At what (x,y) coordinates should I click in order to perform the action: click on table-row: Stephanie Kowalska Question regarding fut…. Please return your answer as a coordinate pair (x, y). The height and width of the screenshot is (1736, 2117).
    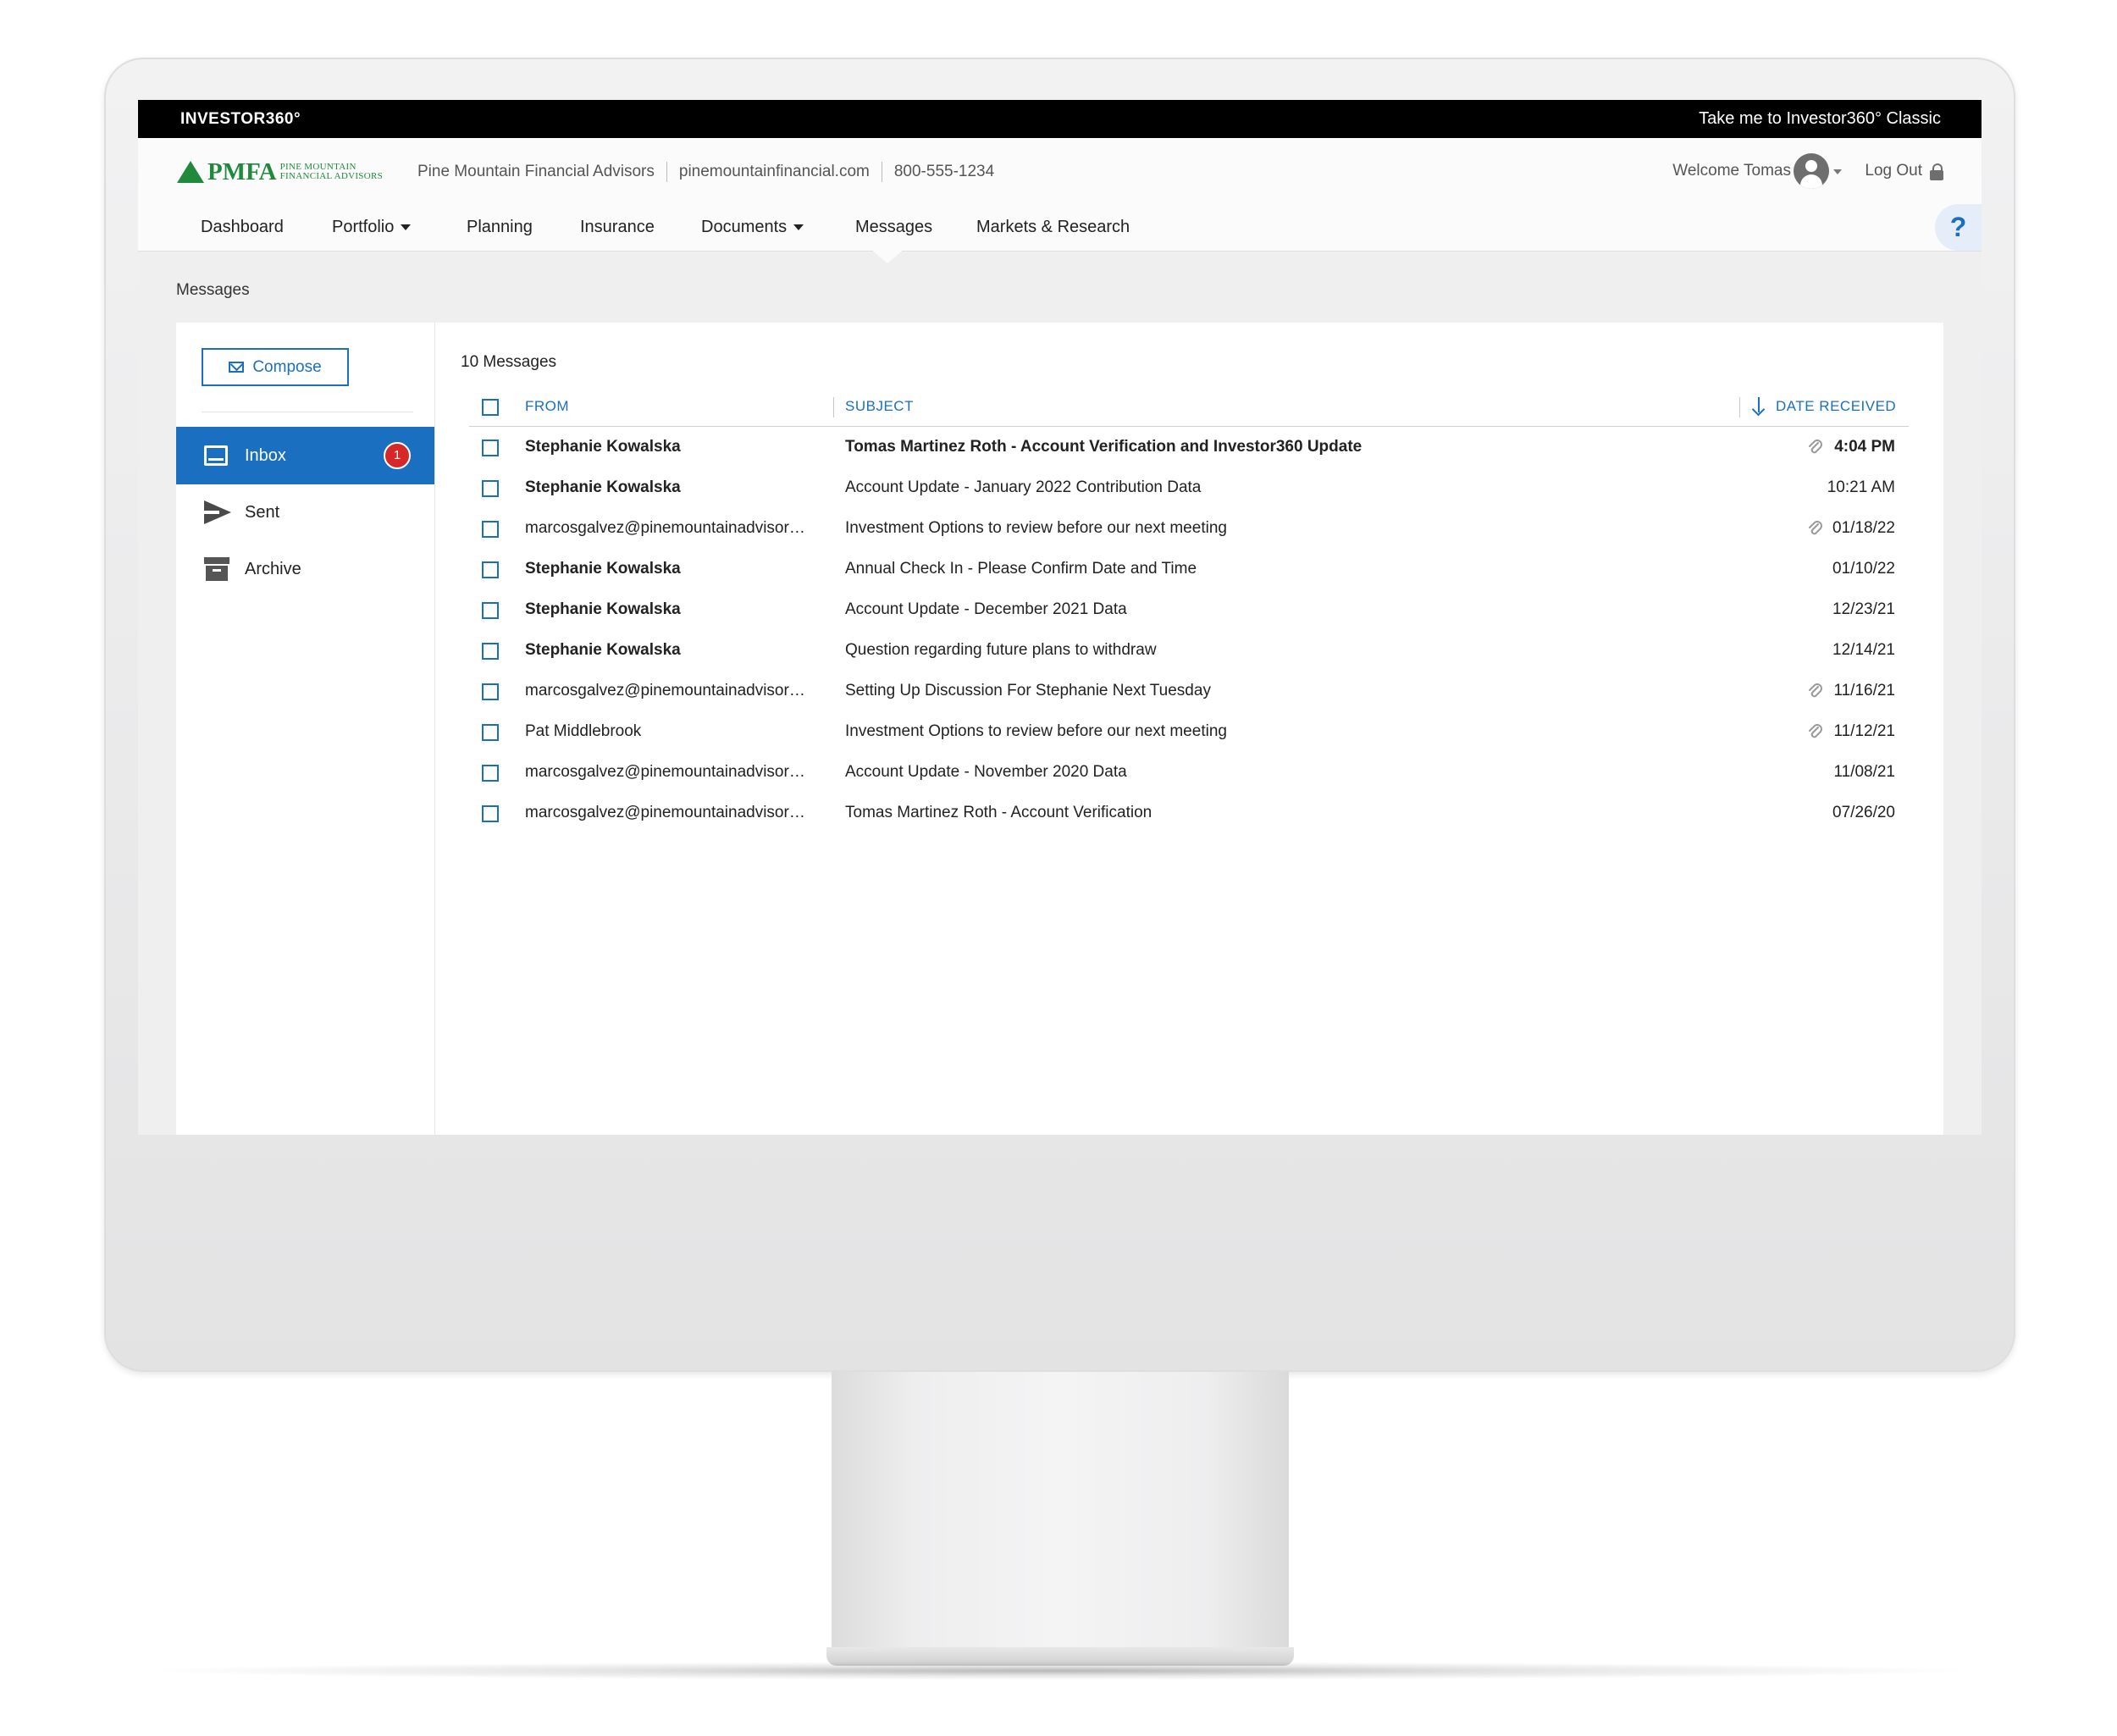
    Looking at the image, I should click on (1189, 651).